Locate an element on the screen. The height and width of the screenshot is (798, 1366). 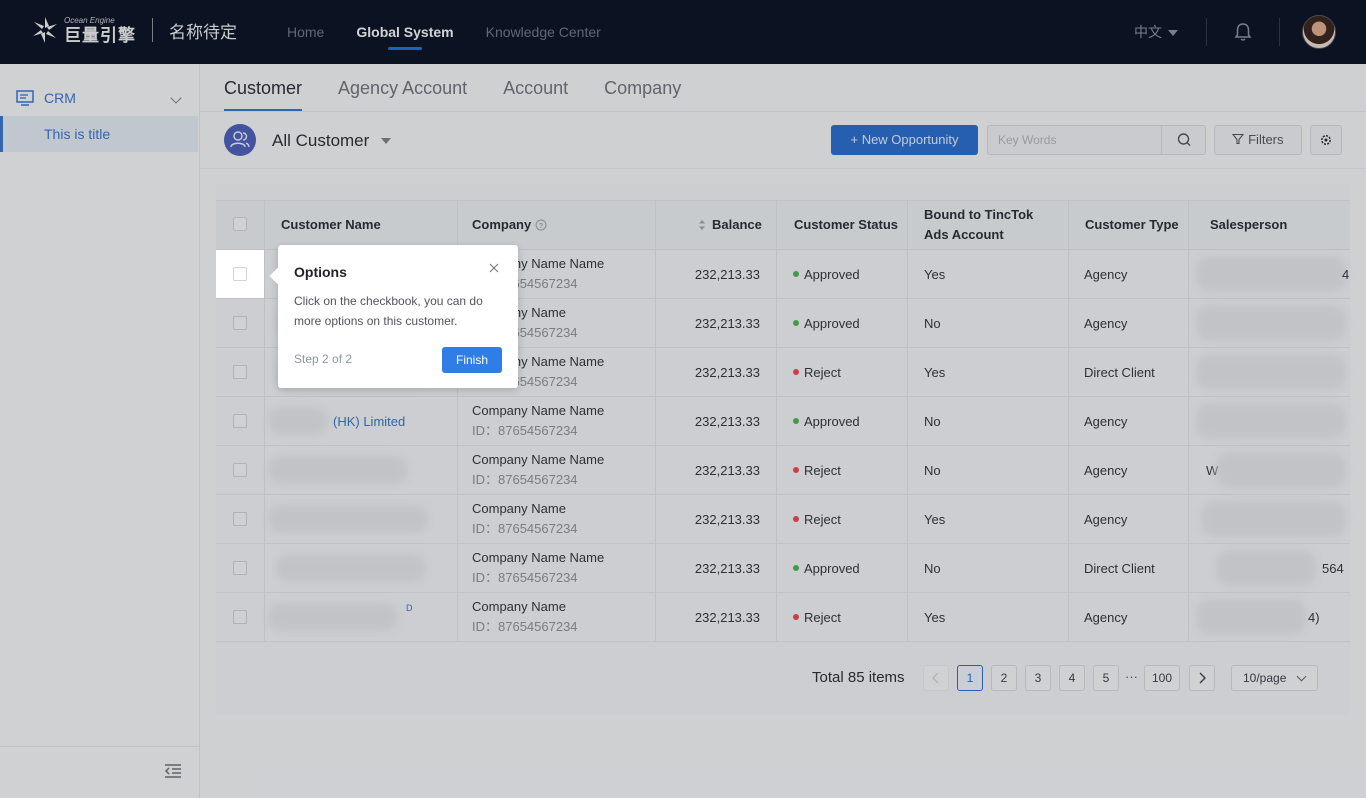
guide-step: Step 2 of 2 is located at coordinates (323, 359).